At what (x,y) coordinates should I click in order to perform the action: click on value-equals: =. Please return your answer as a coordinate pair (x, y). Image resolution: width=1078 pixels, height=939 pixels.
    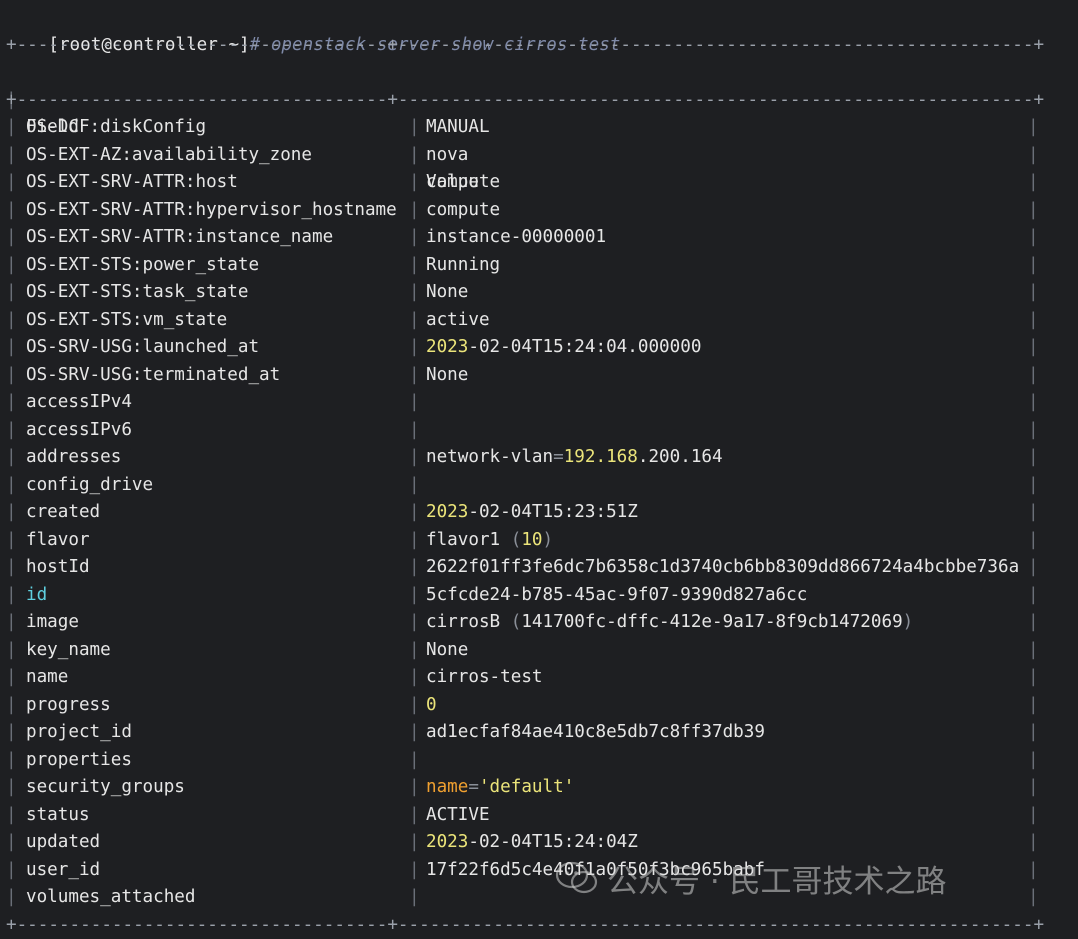
    Looking at the image, I should click on (473, 787).